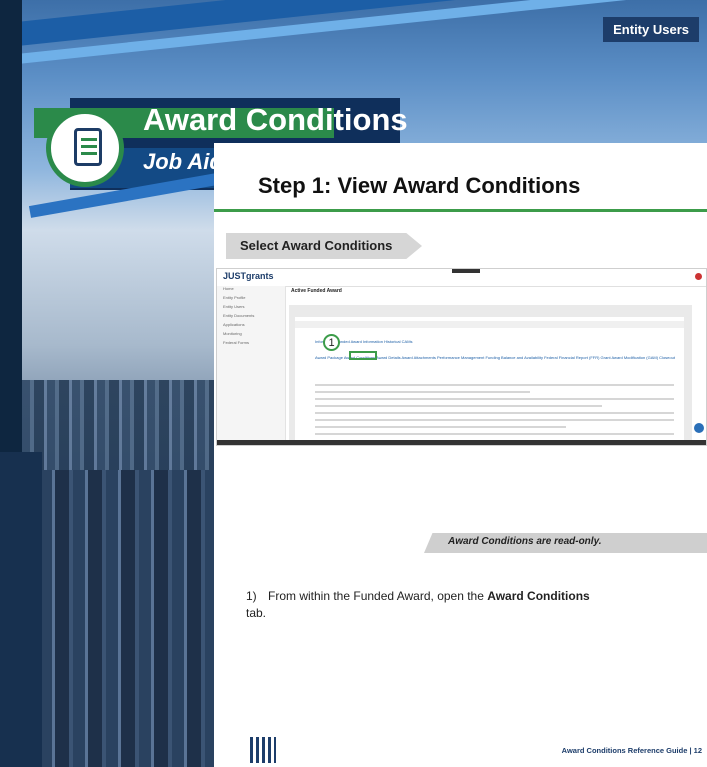 The image size is (707, 767). I want to click on clipboard-icon, so click(88, 147).